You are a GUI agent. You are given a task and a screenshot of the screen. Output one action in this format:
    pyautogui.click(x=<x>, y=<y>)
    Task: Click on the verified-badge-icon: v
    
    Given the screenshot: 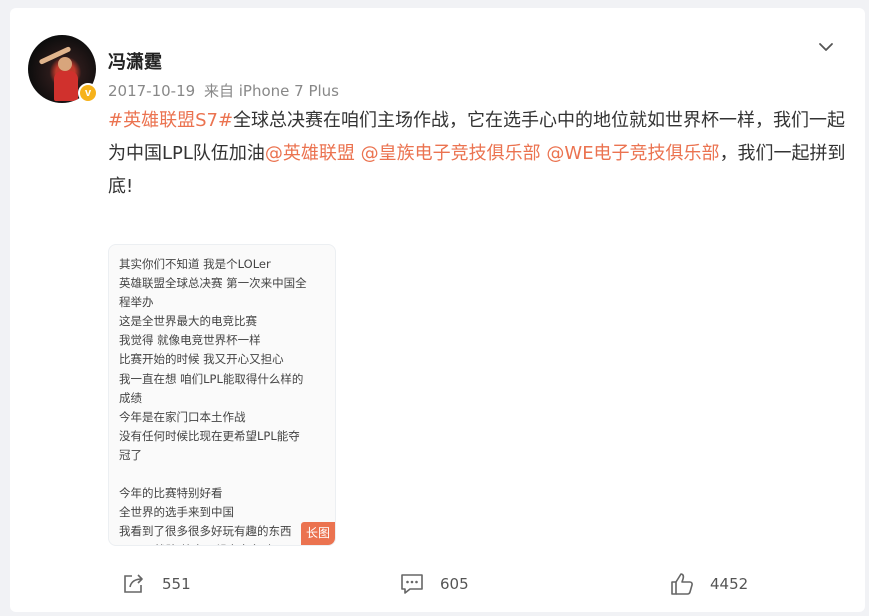 What is the action you would take?
    pyautogui.click(x=88, y=93)
    